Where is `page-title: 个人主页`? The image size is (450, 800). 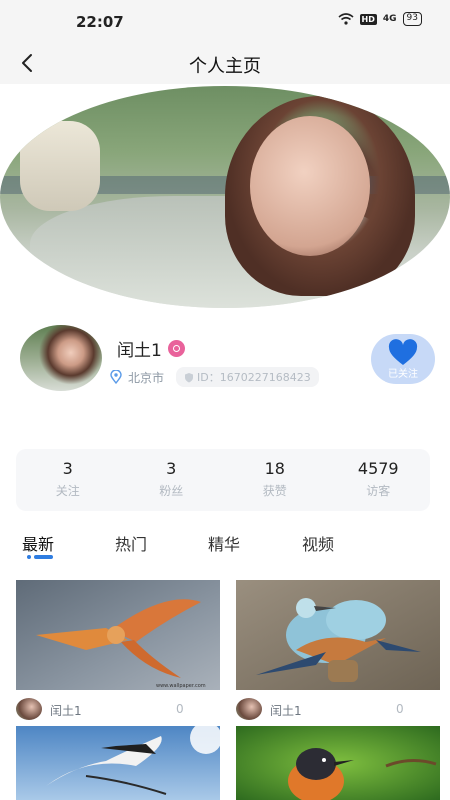 page-title: 个人主页 is located at coordinates (225, 66).